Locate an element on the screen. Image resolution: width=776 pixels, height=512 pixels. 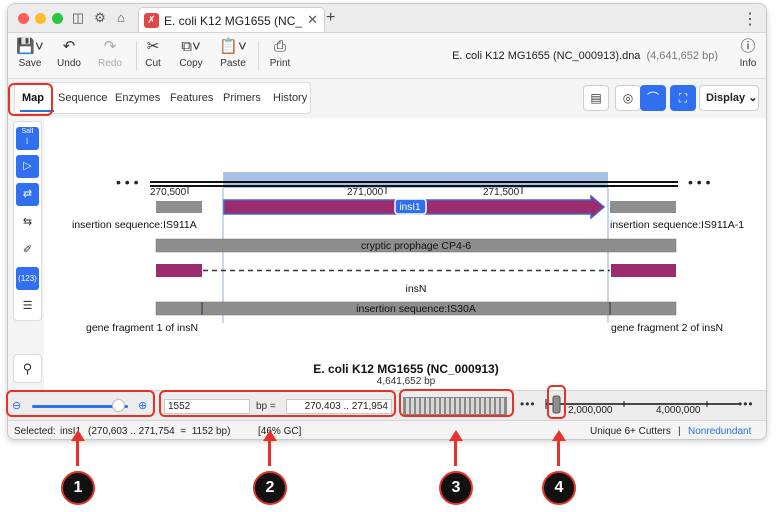
print-button: ⎙ Print is located at coordinates (280, 56).